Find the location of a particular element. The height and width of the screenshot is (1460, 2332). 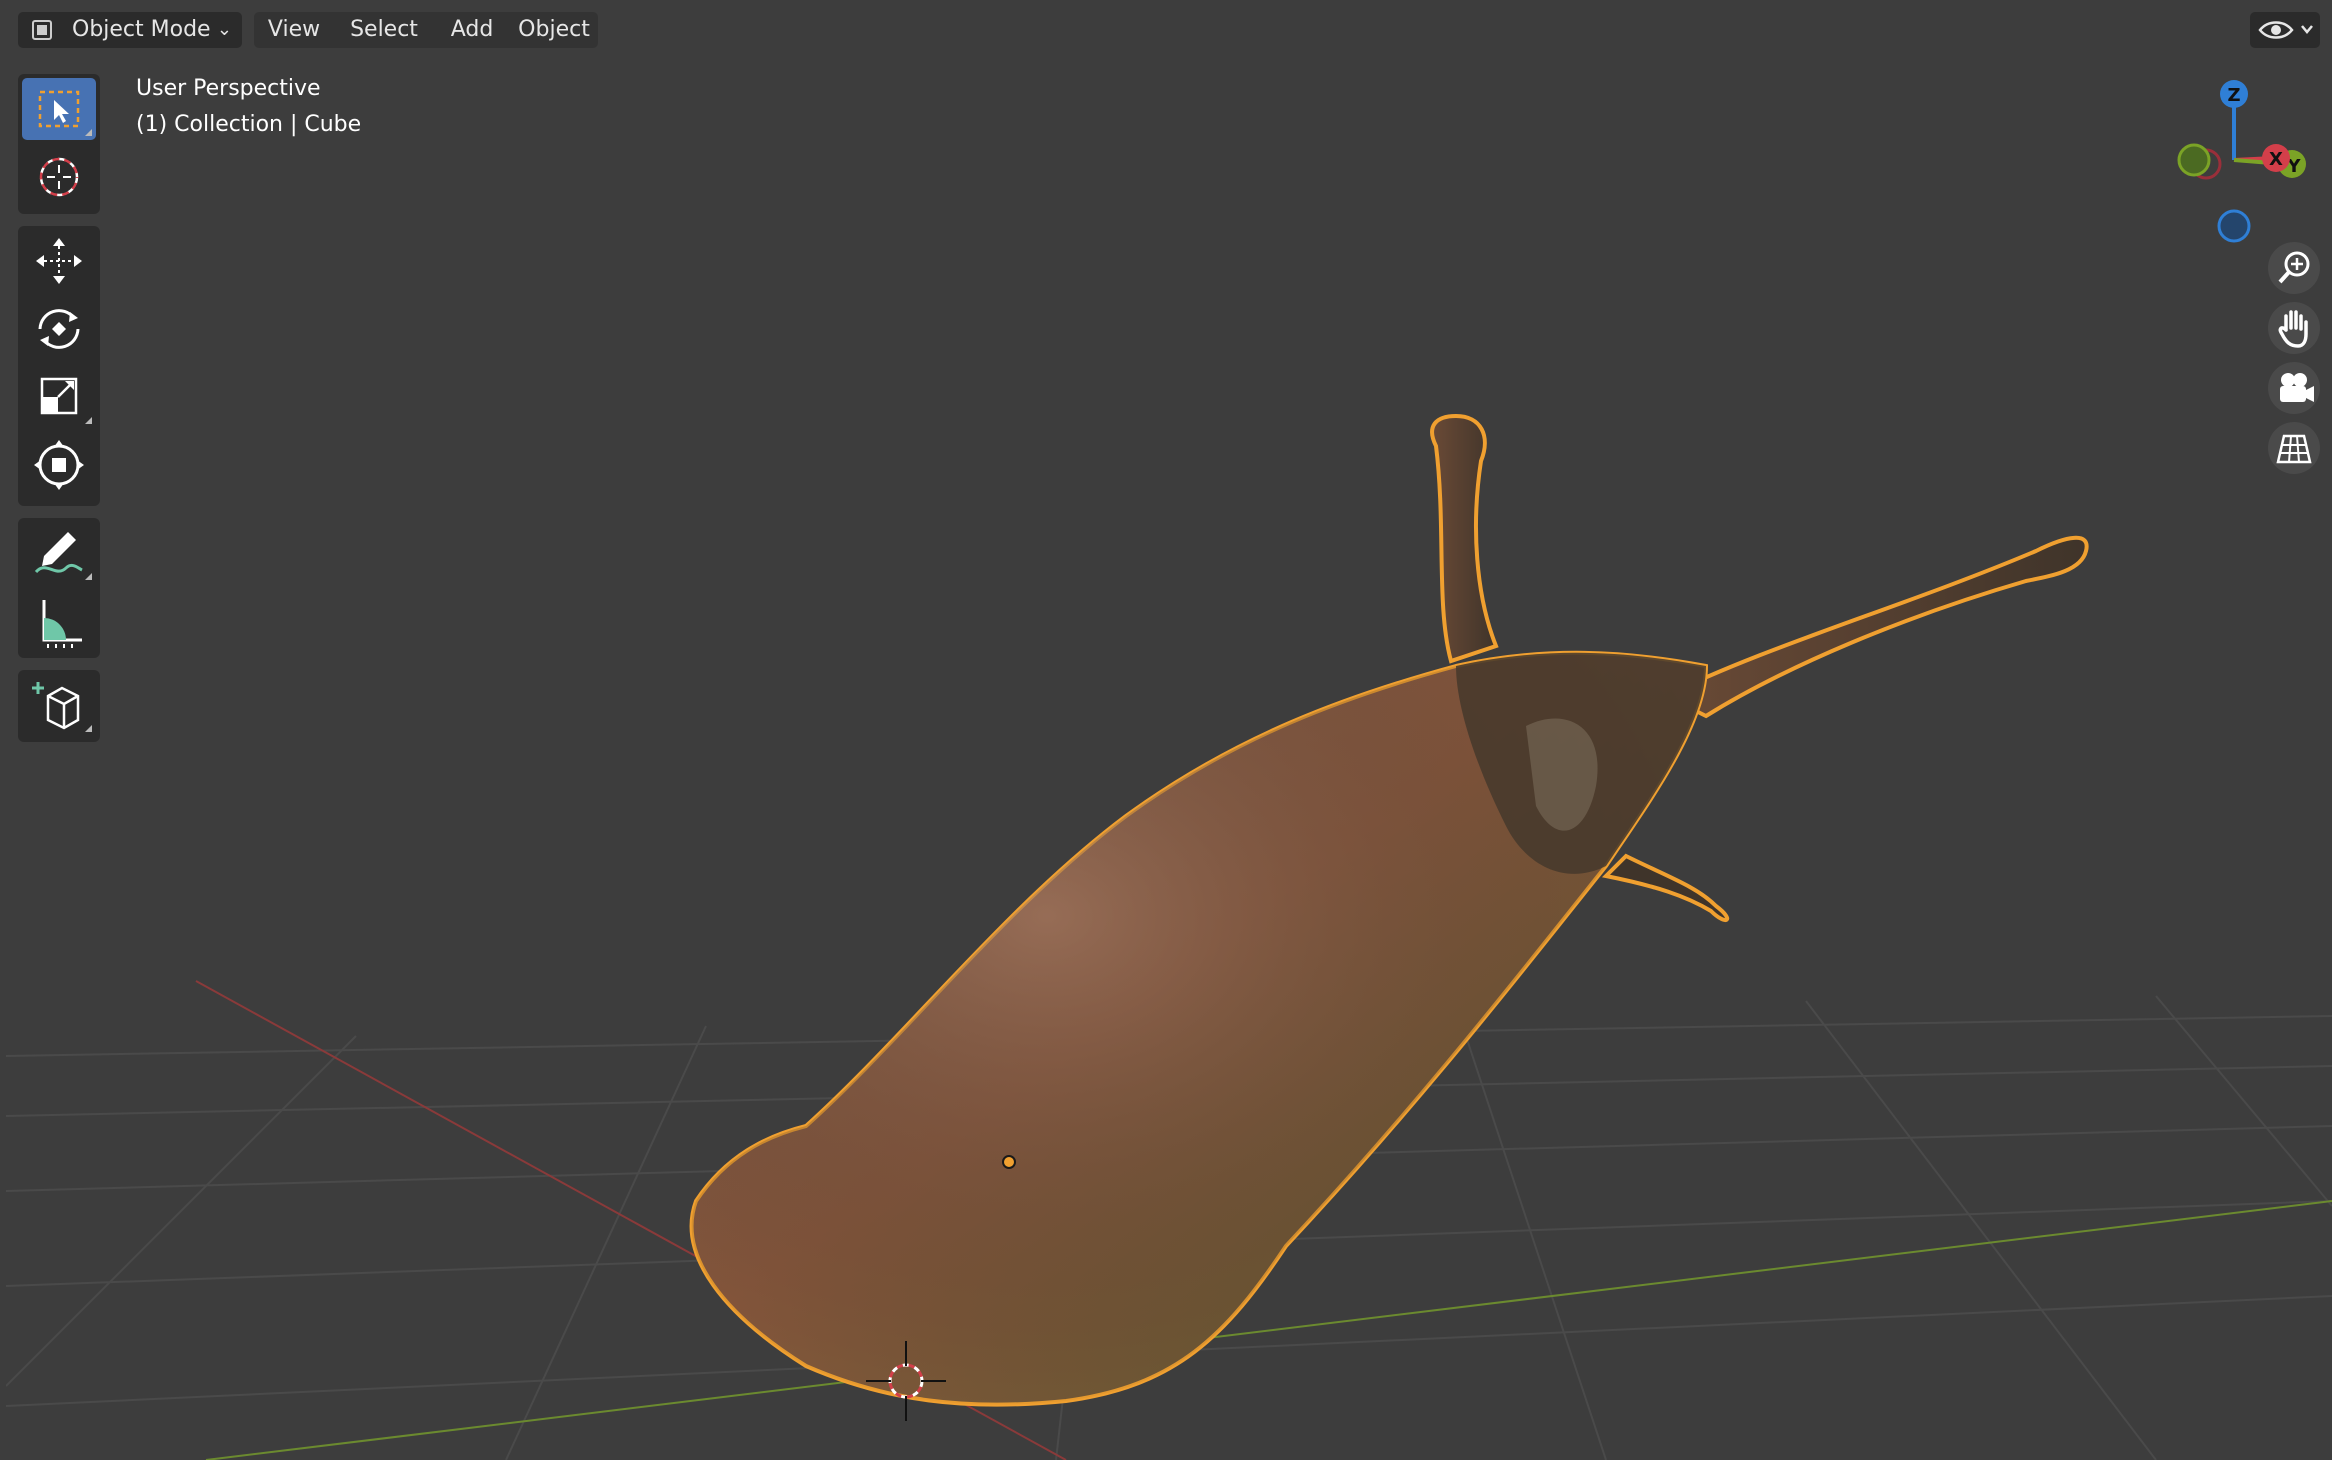

pan-button is located at coordinates (2294, 328).